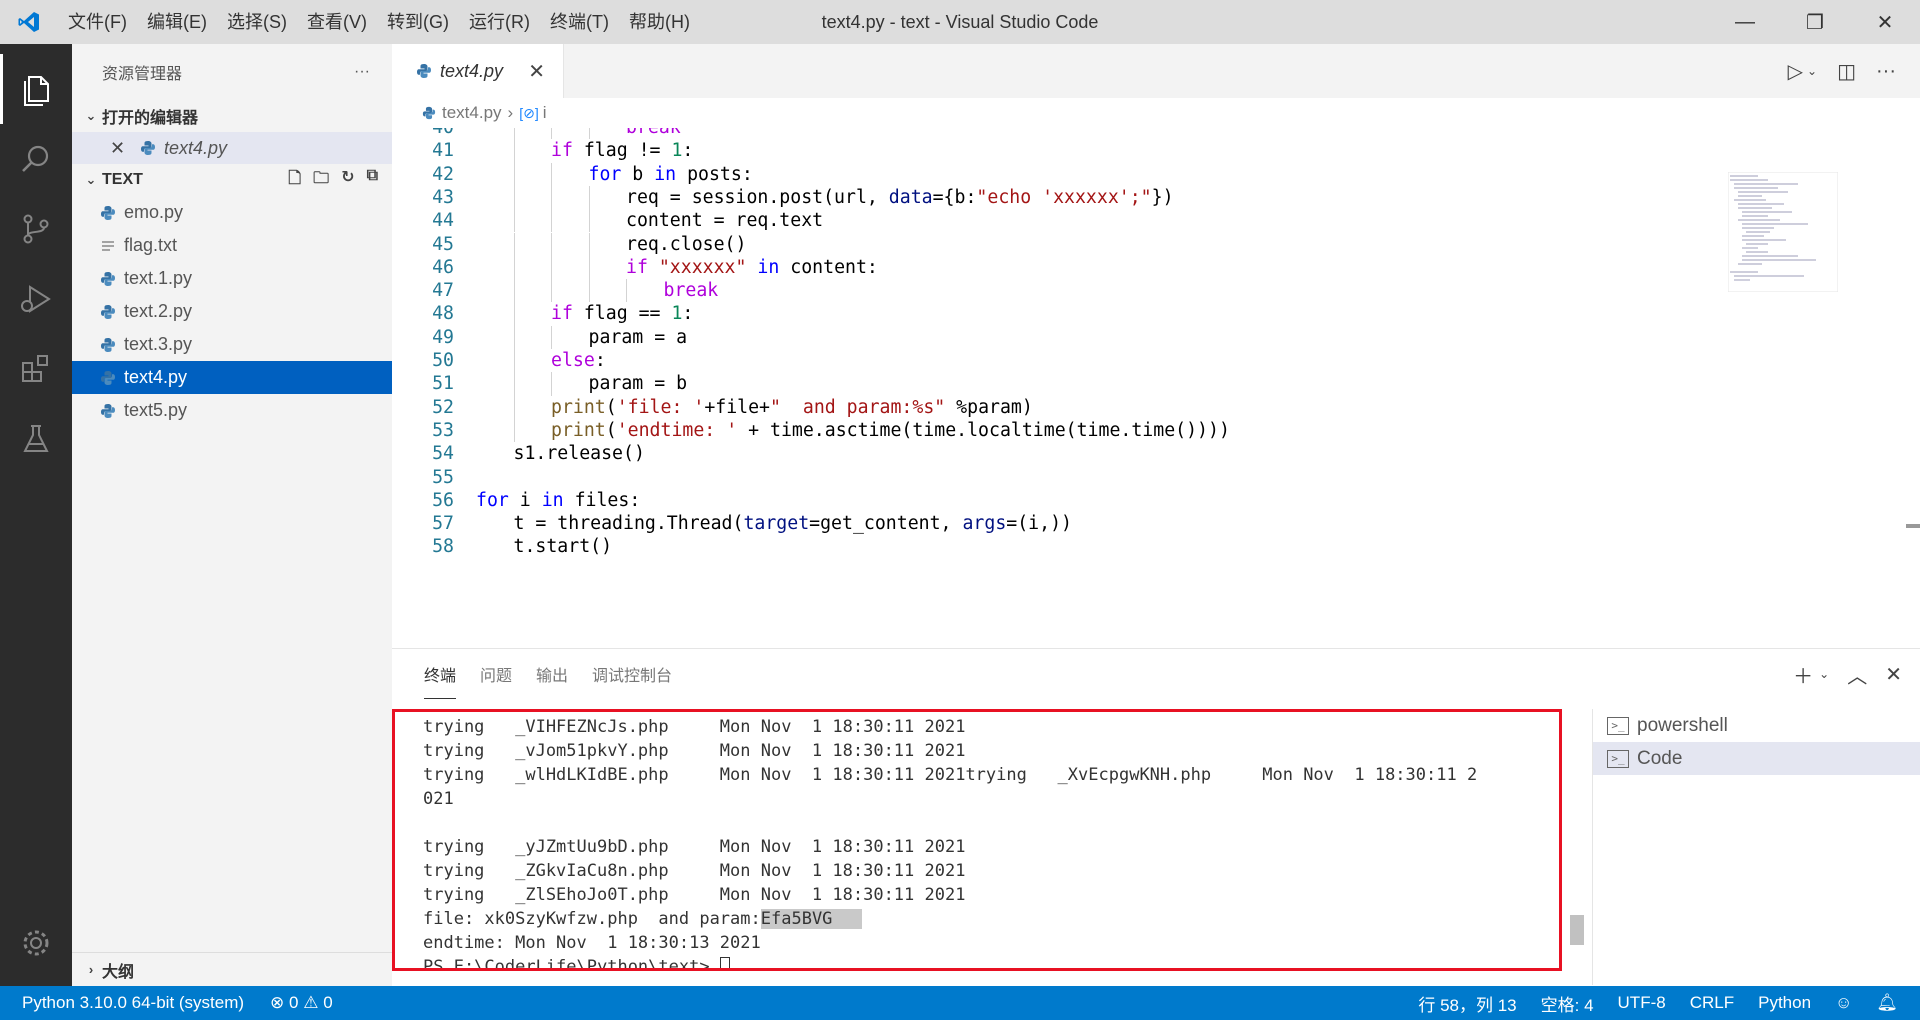 The width and height of the screenshot is (1920, 1020). Describe the element at coordinates (499, 22) in the screenshot. I see `menu-item: 运行(R)` at that location.